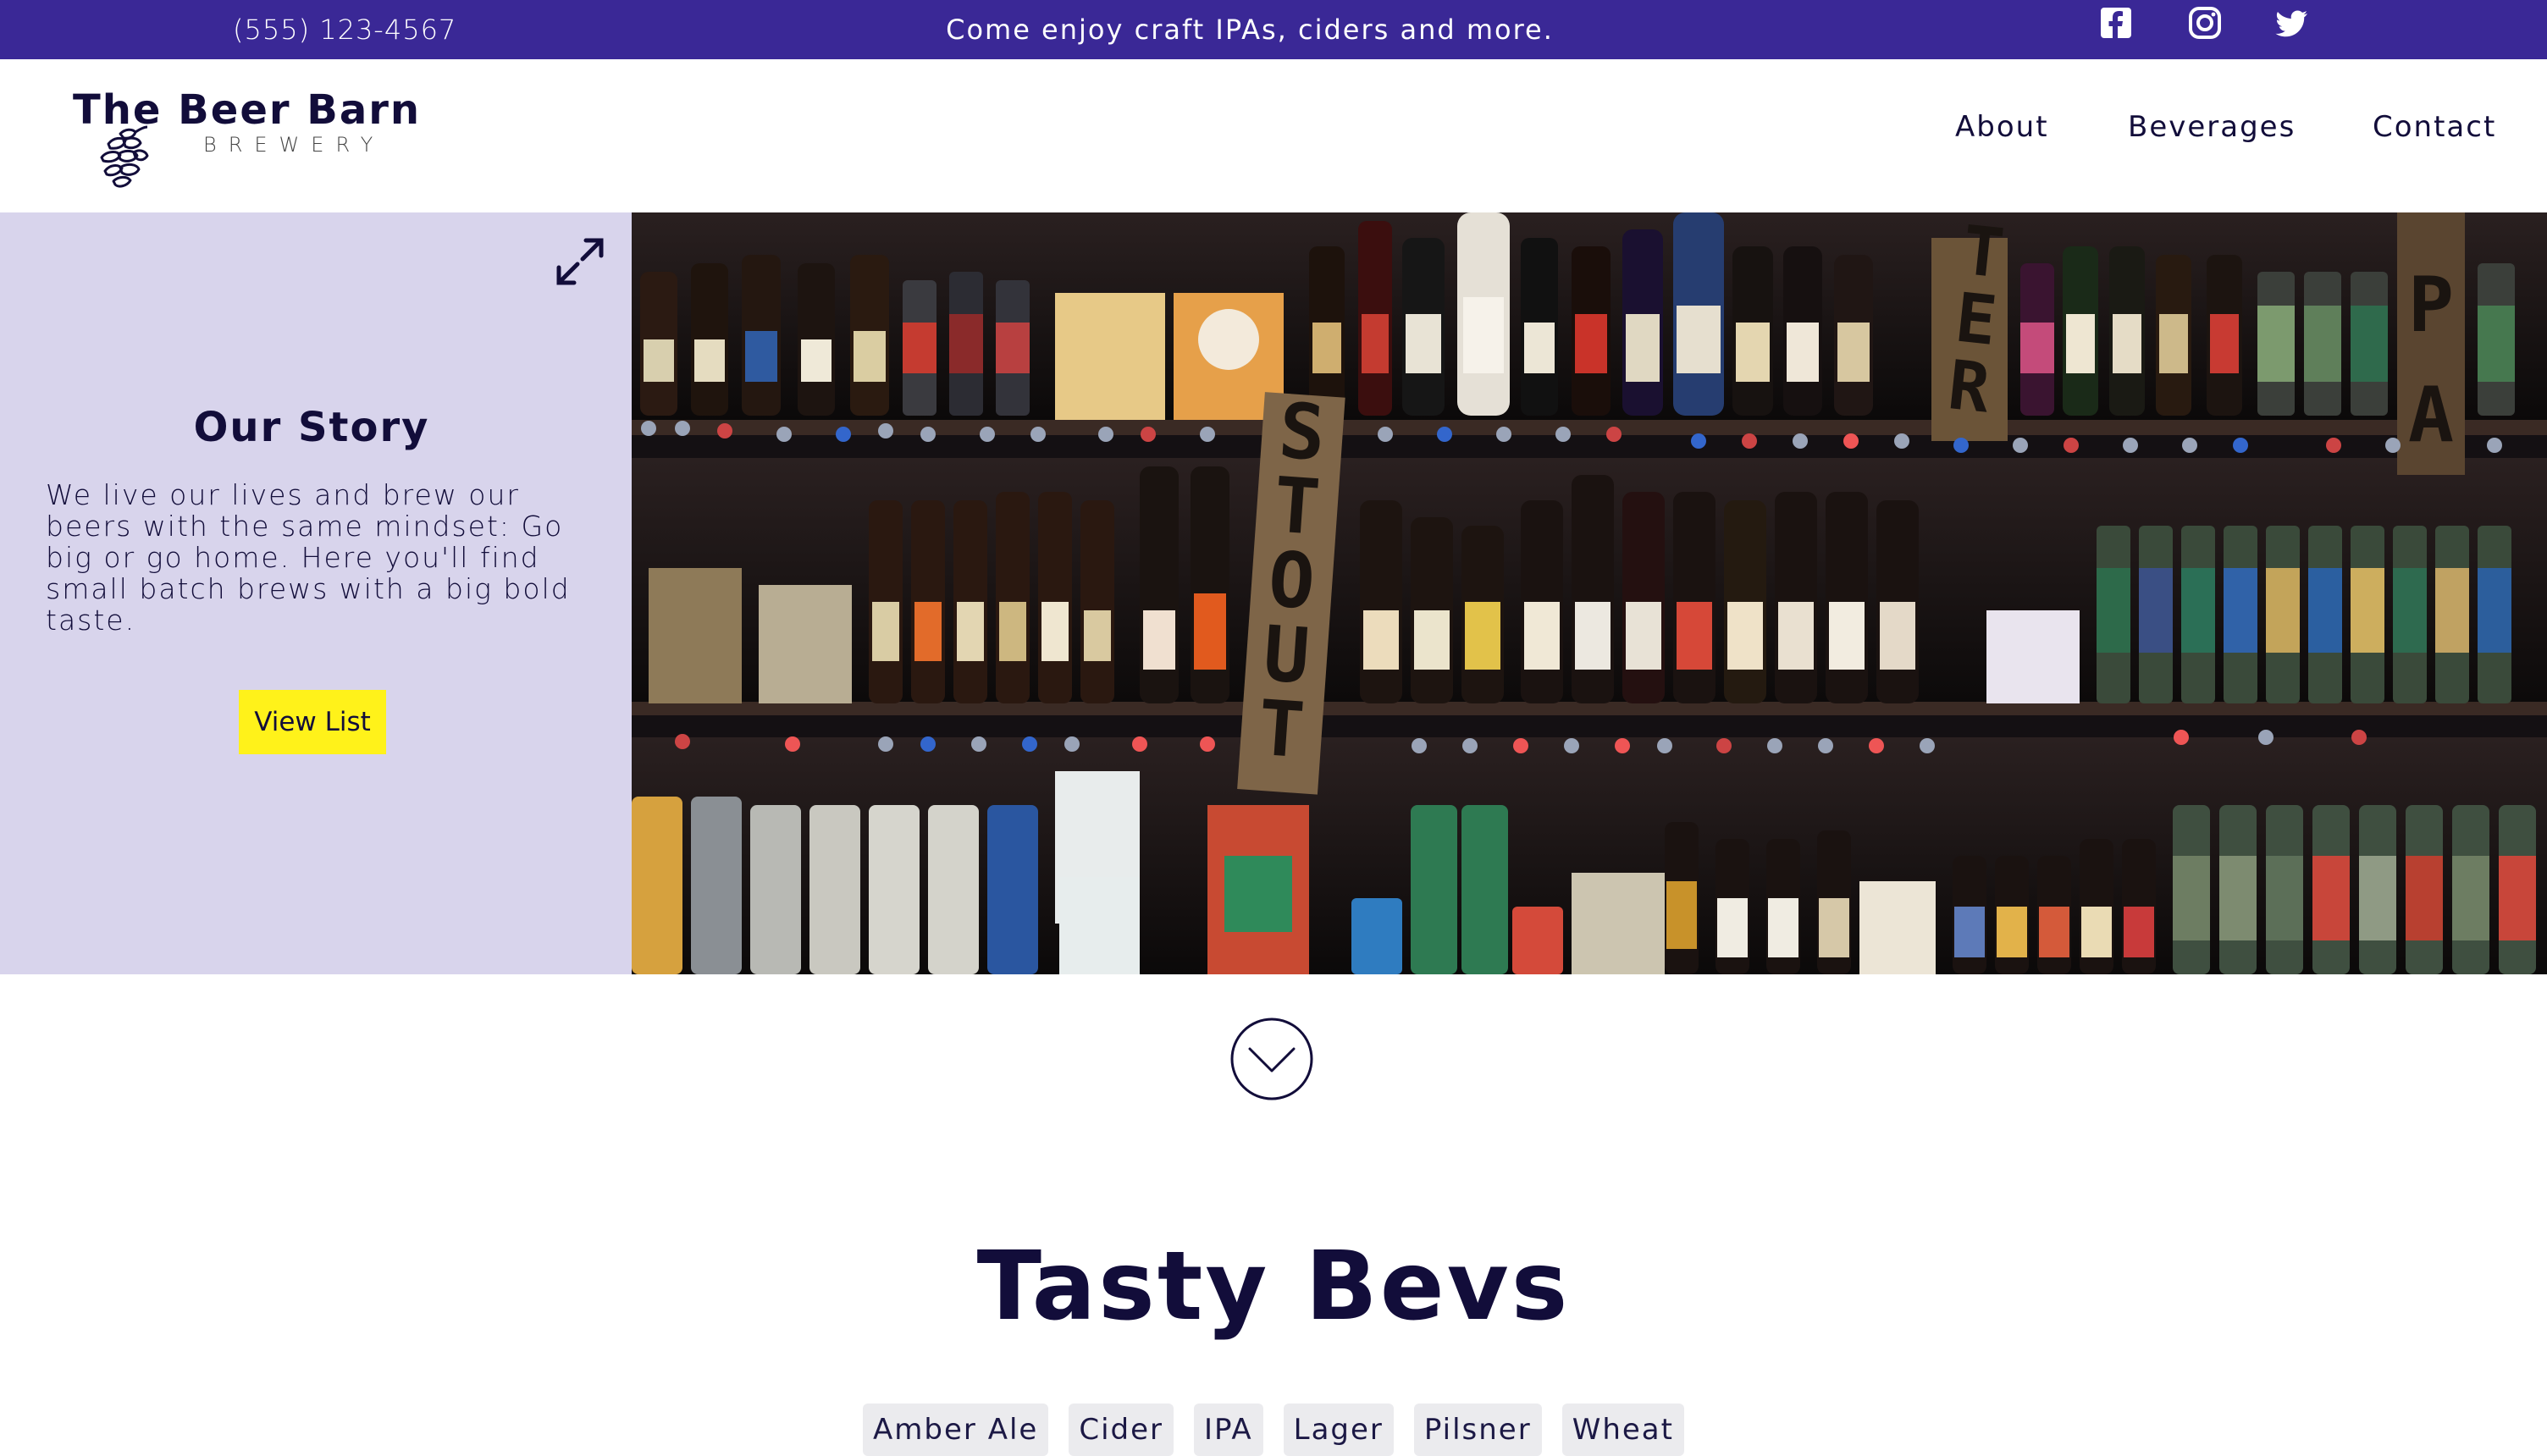  What do you see at coordinates (580, 262) in the screenshot?
I see `expand-icon` at bounding box center [580, 262].